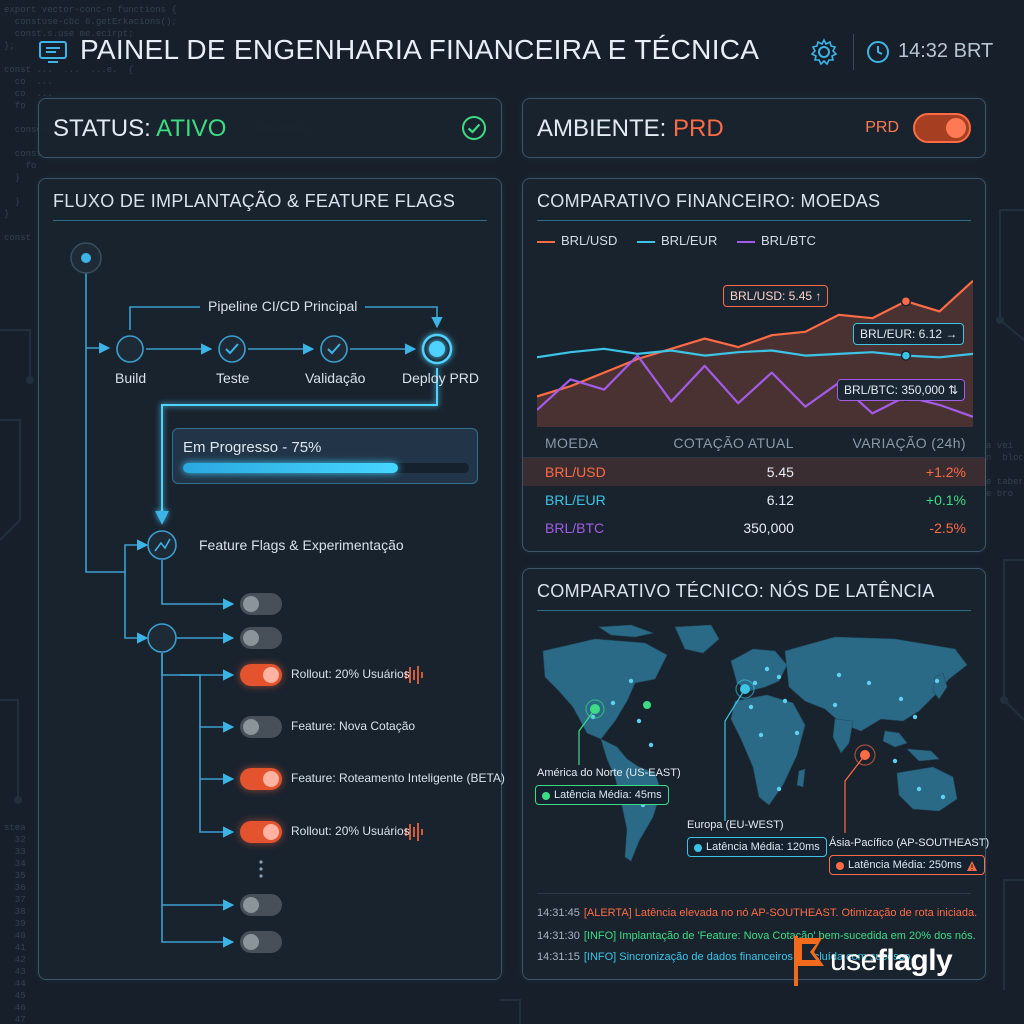  Describe the element at coordinates (754, 610) in the screenshot. I see `latency-title-rule` at that location.